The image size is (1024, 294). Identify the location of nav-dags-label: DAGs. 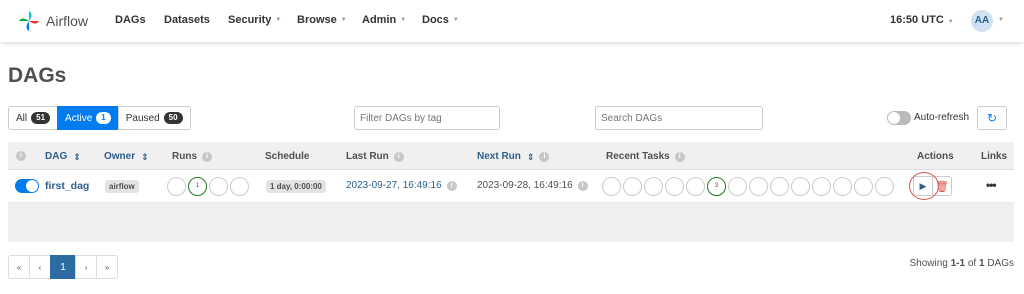
(130, 20).